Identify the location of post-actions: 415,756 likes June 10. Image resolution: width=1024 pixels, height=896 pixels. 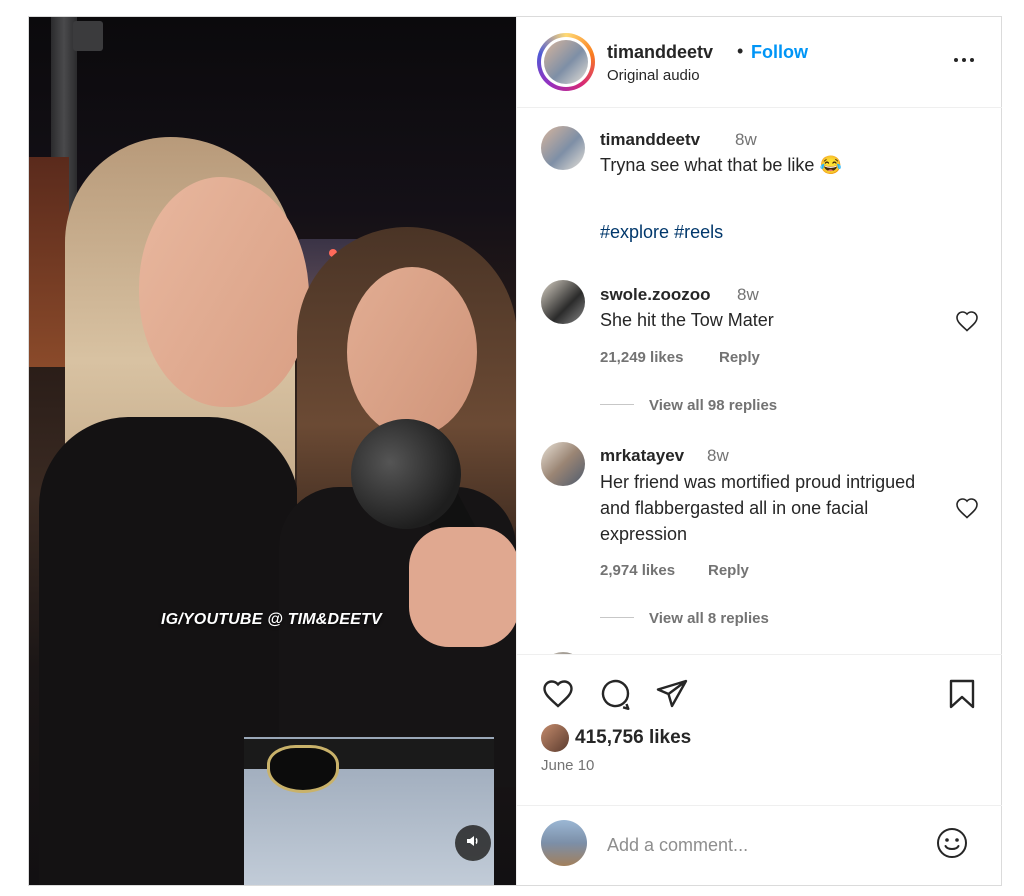
(759, 770).